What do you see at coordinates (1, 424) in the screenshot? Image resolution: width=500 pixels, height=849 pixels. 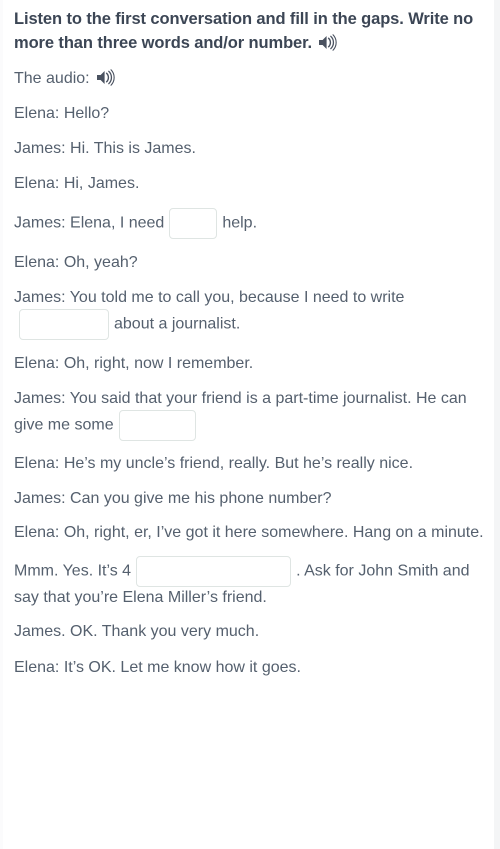 I see `page-left-edge` at bounding box center [1, 424].